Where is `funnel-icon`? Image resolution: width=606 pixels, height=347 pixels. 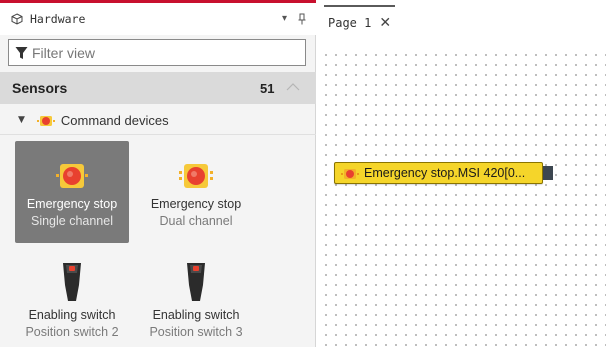
funnel-icon is located at coordinates (21, 53).